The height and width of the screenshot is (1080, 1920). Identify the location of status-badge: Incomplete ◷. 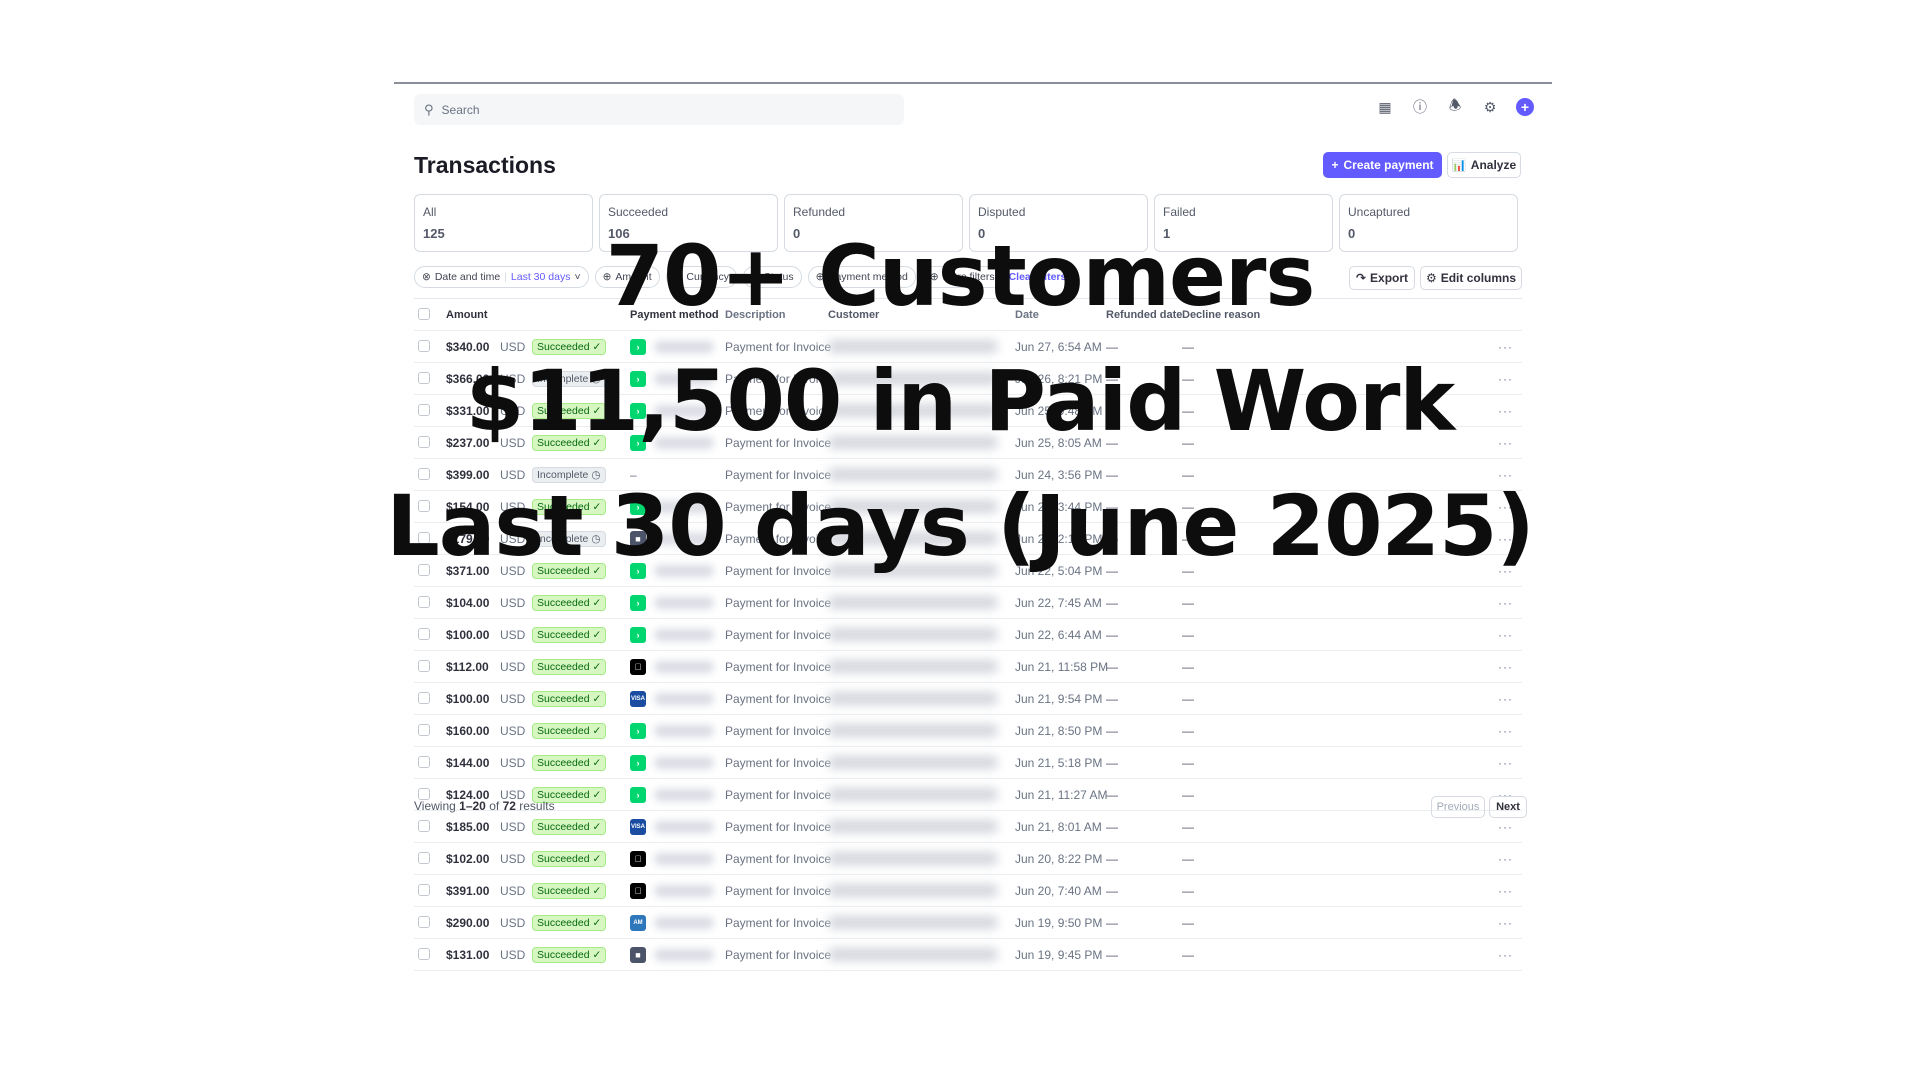
(569, 474).